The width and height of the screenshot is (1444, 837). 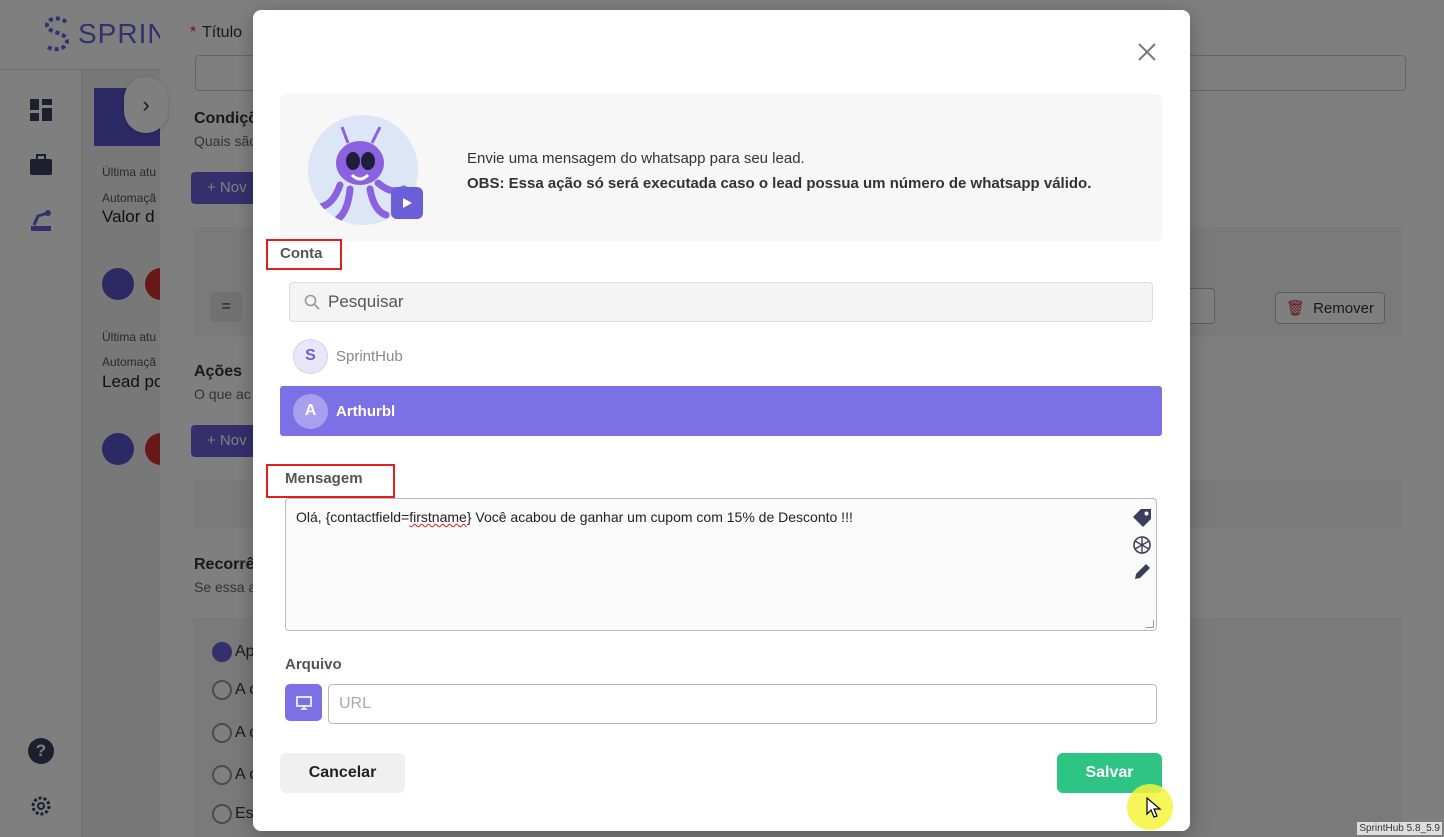 What do you see at coordinates (310, 356) in the screenshot?
I see `avatar: S` at bounding box center [310, 356].